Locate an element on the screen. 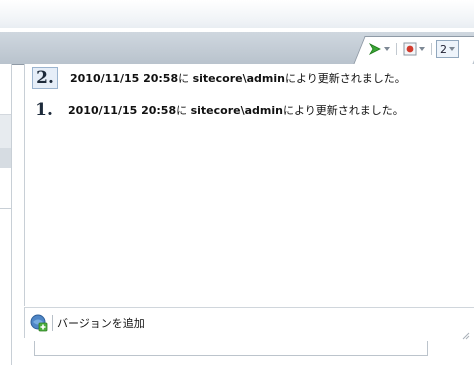 The height and width of the screenshot is (365, 474). add-version-button is located at coordinates (39, 323).